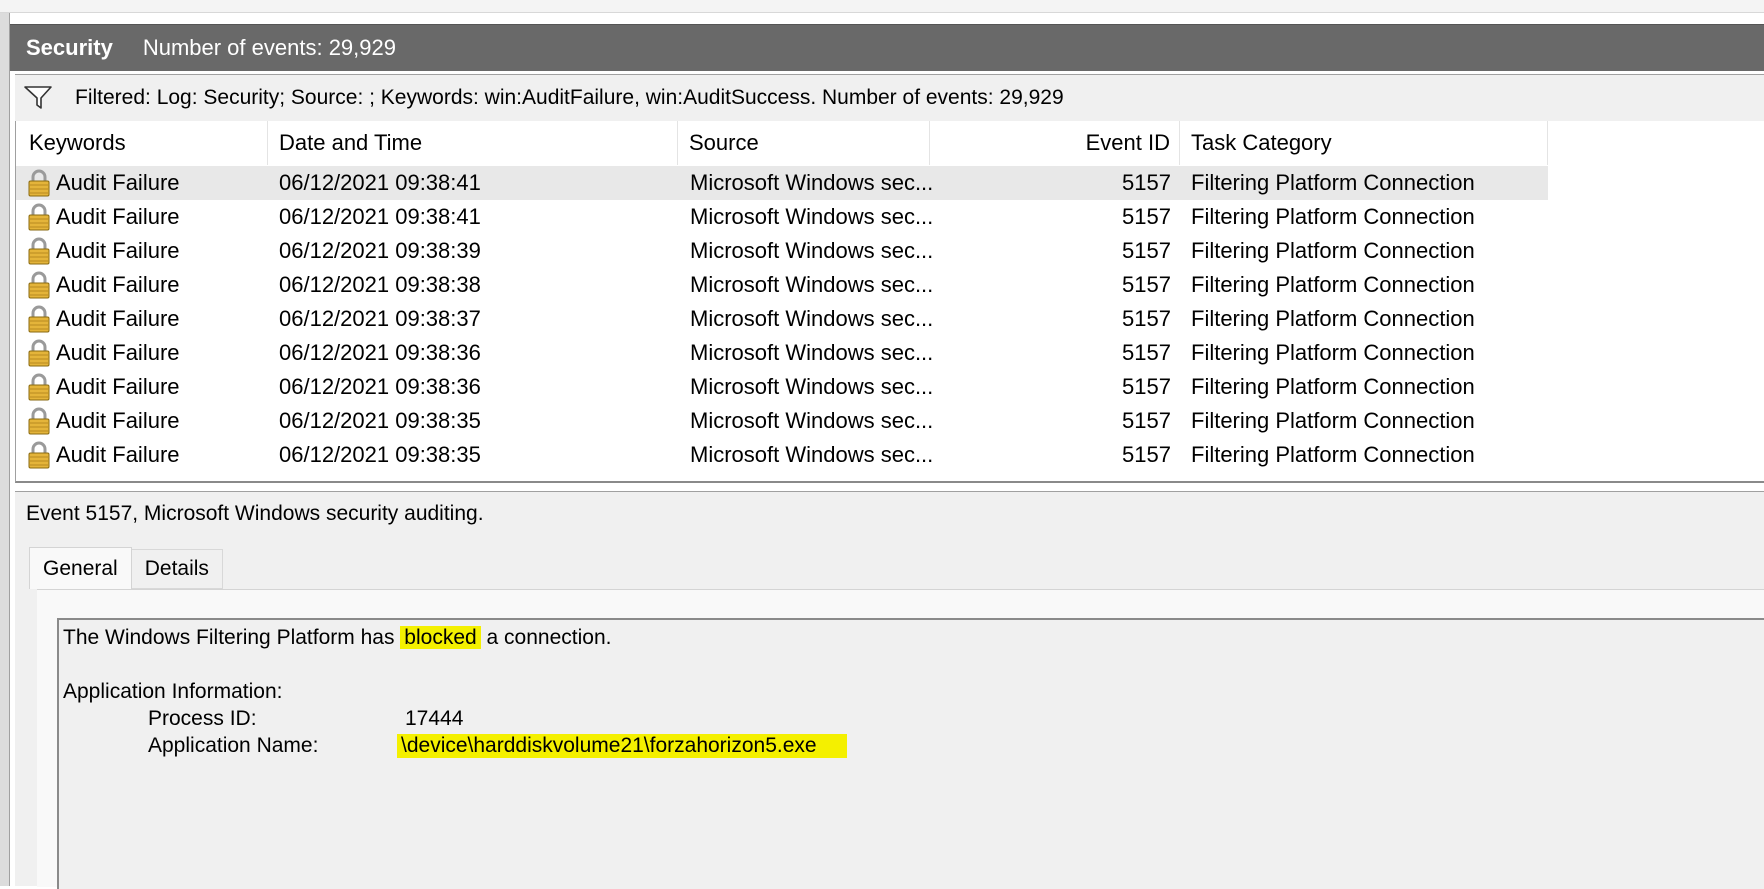 The image size is (1764, 889). What do you see at coordinates (1055, 143) in the screenshot?
I see `column-header-event-id: Event ID` at bounding box center [1055, 143].